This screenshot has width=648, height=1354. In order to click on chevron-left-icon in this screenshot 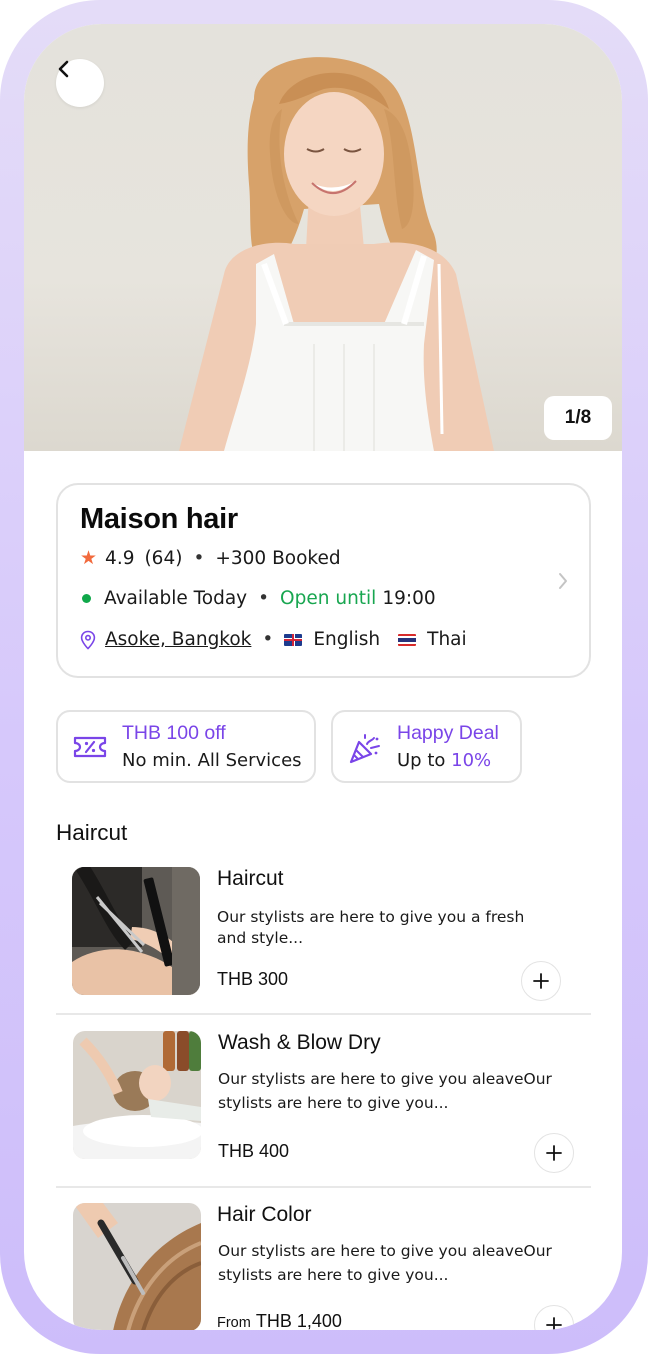, I will do `click(63, 69)`.